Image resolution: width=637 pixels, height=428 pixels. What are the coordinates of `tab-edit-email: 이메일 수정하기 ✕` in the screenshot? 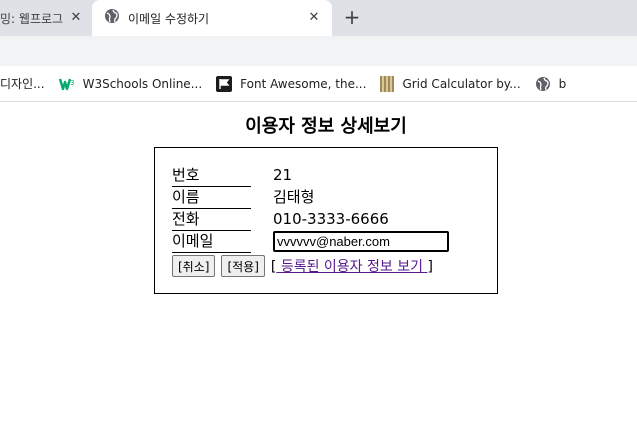 It's located at (212, 18).